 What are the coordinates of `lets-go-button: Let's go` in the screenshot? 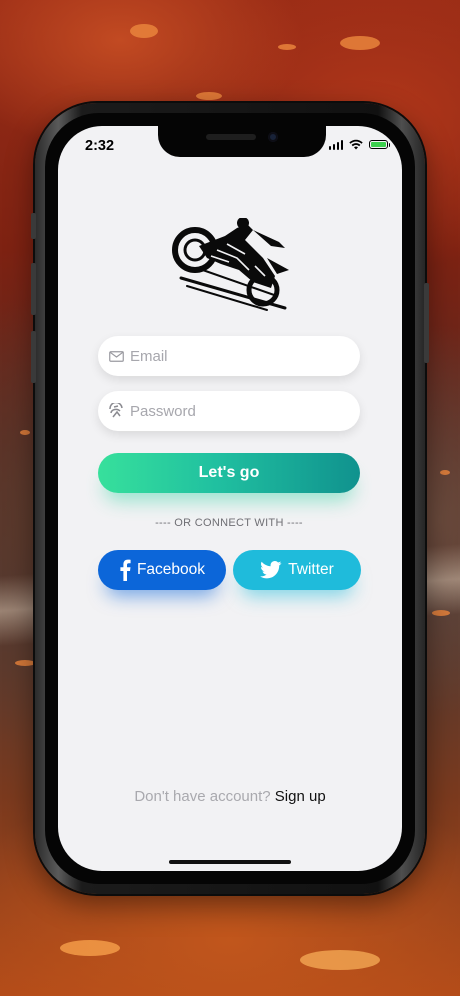 It's located at (229, 473).